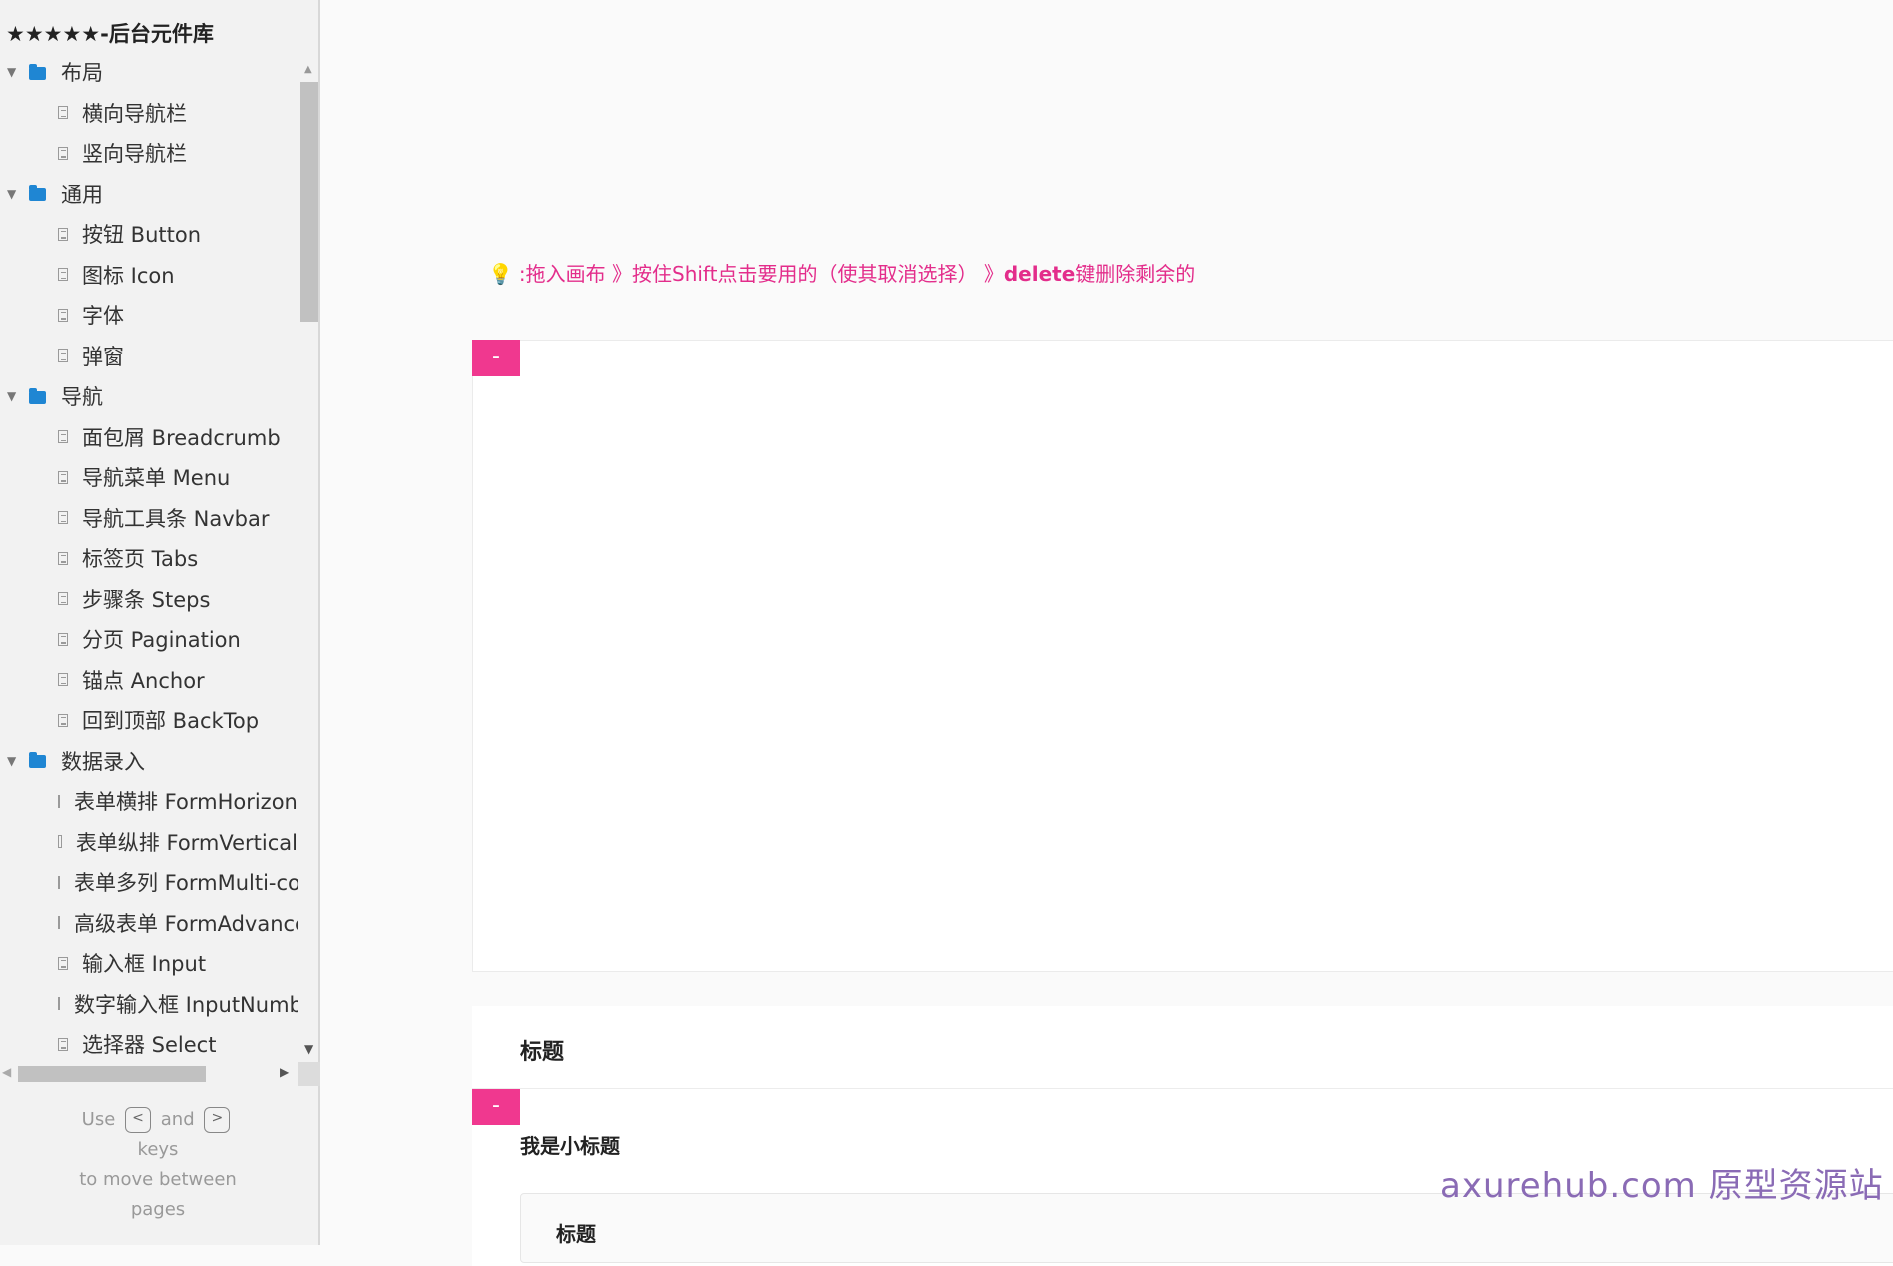 The width and height of the screenshot is (1893, 1266). What do you see at coordinates (309, 202) in the screenshot?
I see `vertical-scroll-thumb` at bounding box center [309, 202].